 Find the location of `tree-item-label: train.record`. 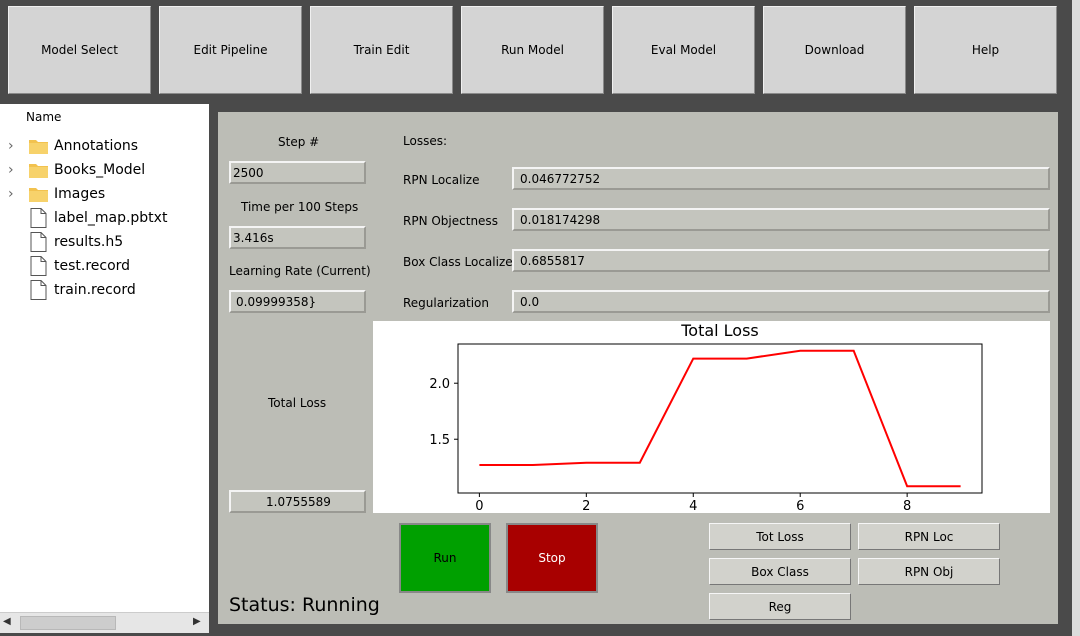

tree-item-label: train.record is located at coordinates (95, 290).